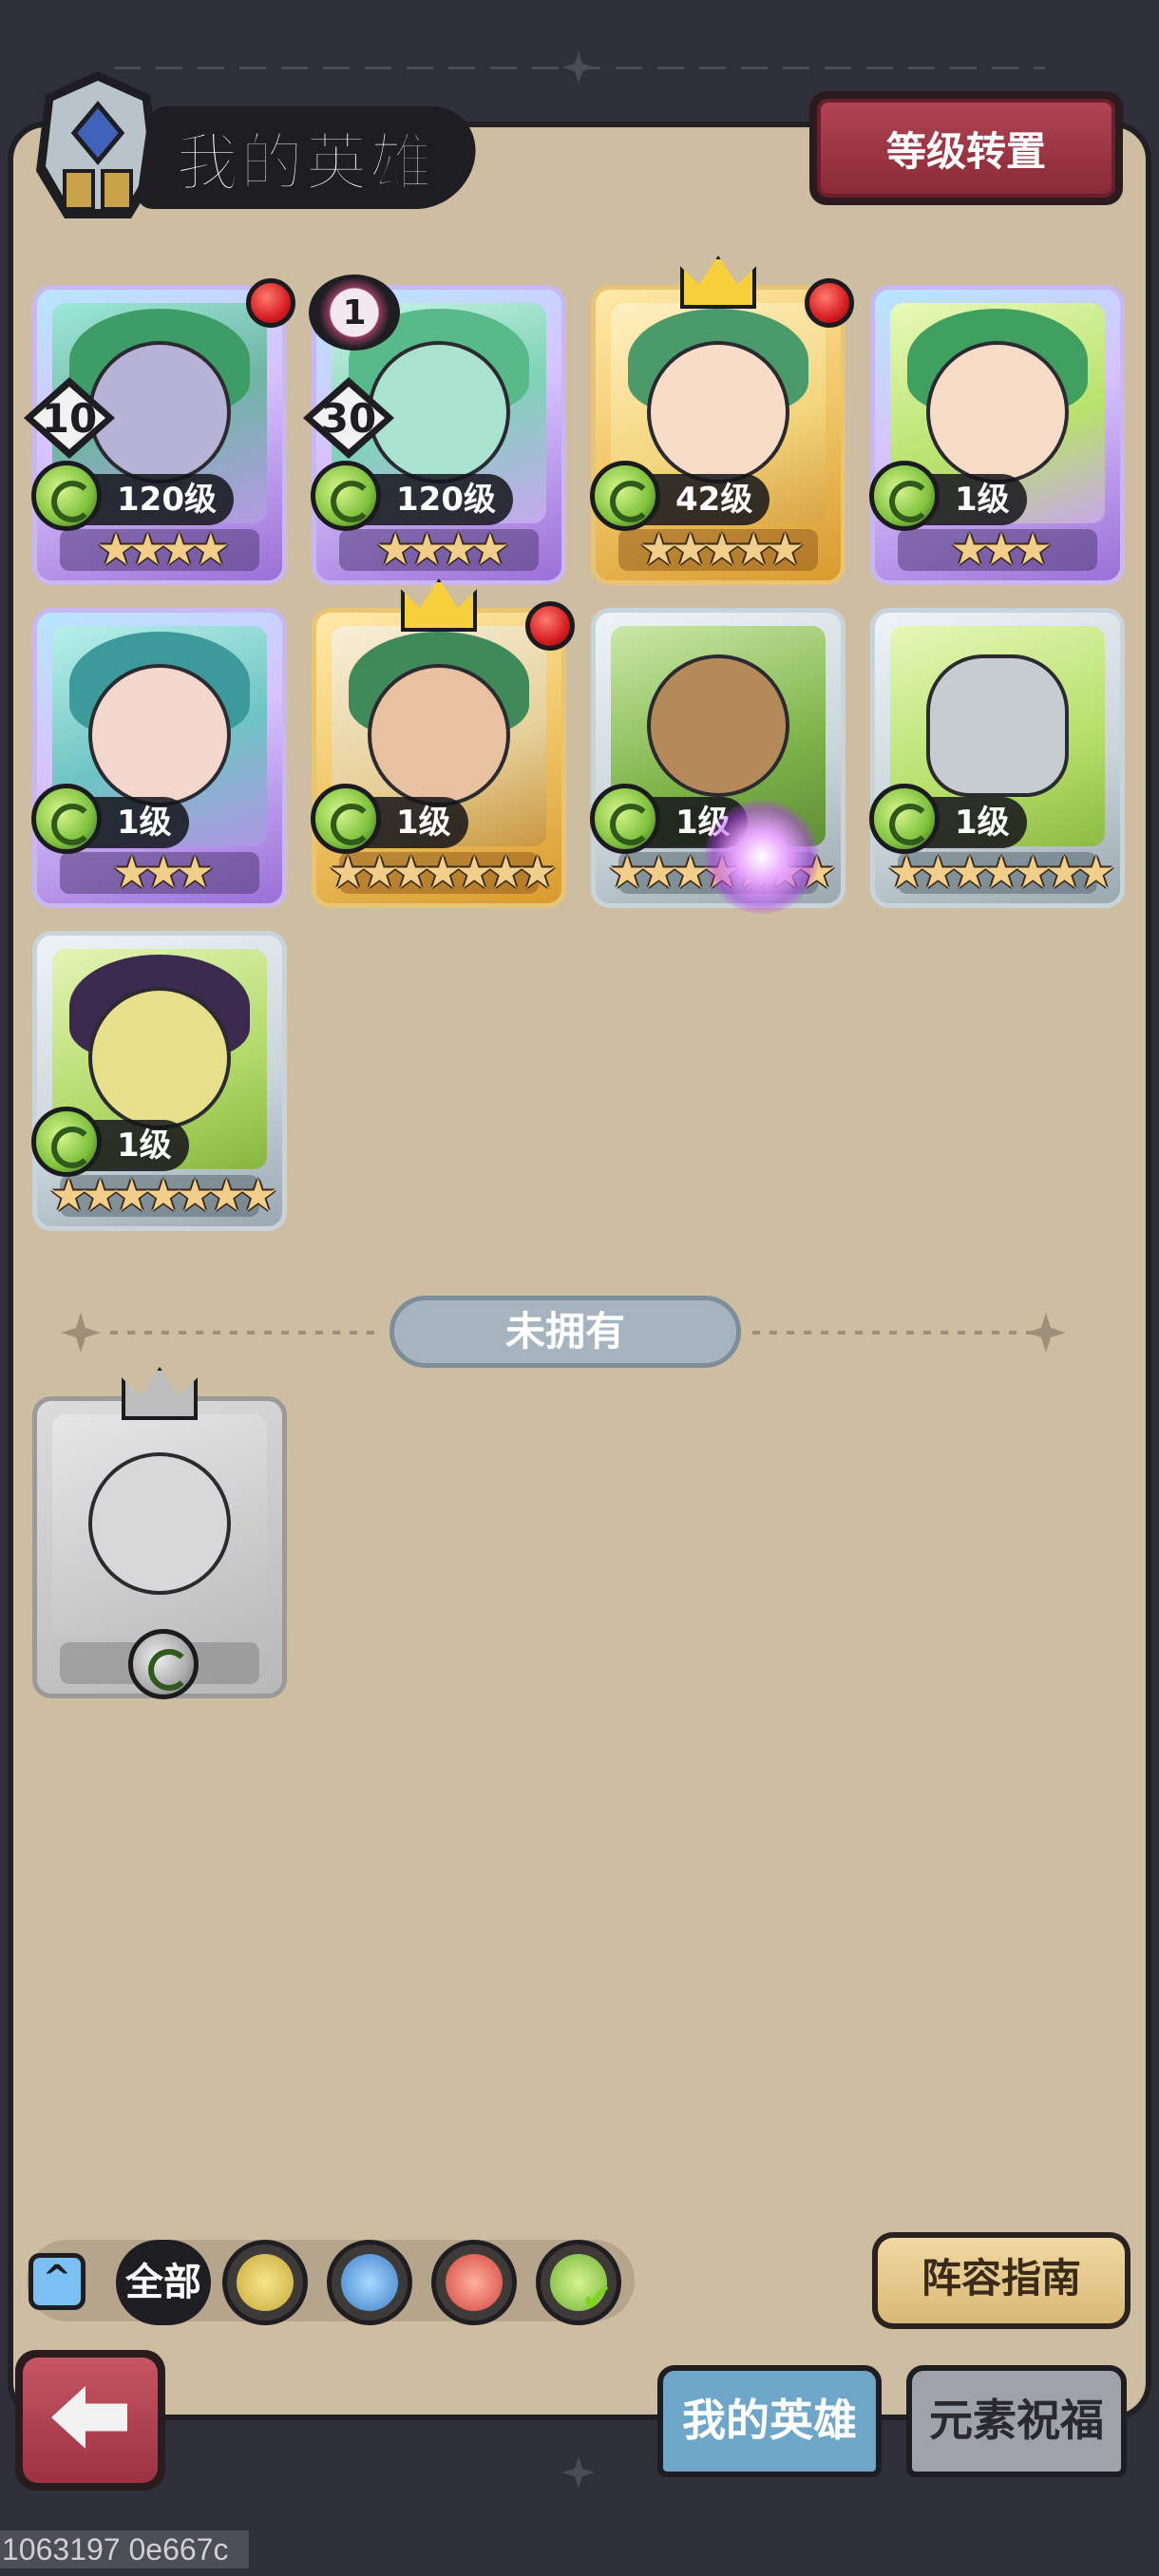 The image size is (1159, 2576). What do you see at coordinates (721, 549) in the screenshot?
I see `hero-stars: ★★★★★` at bounding box center [721, 549].